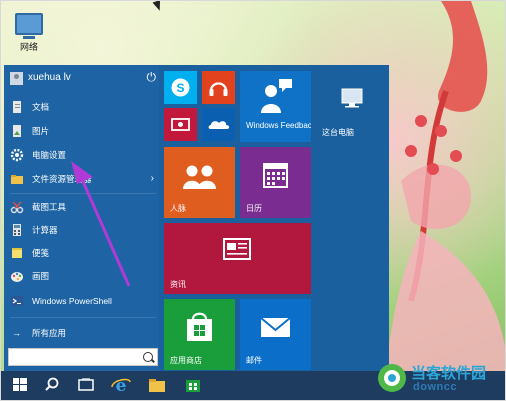  Describe the element at coordinates (83, 207) in the screenshot. I see `menu-item-snipping-tool: 截图工具` at that location.